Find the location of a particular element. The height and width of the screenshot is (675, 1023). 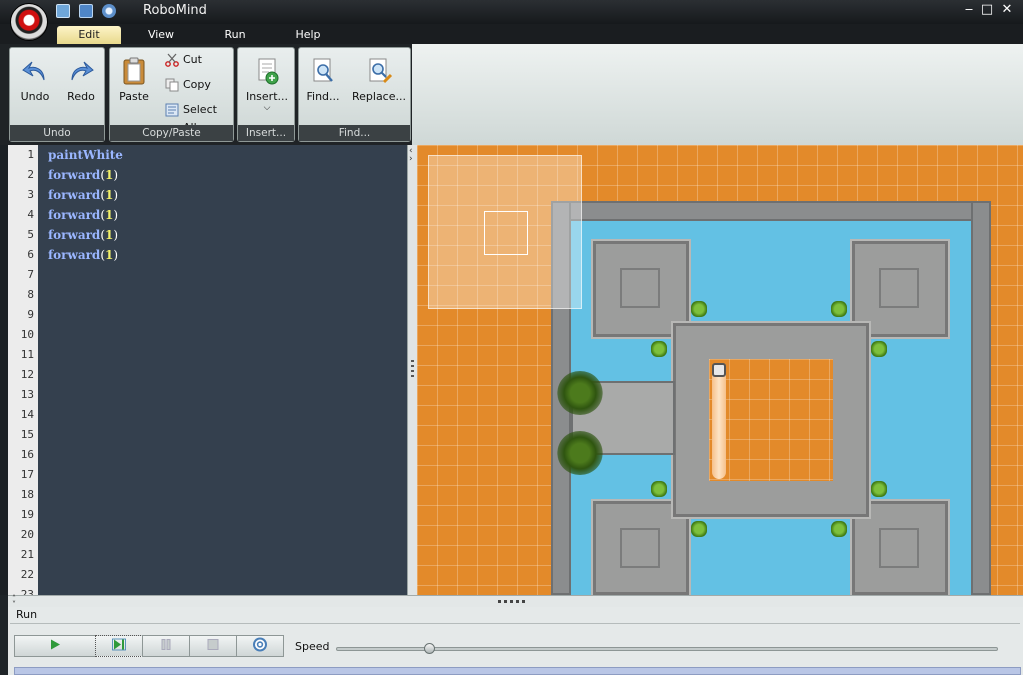

painted-white-trail is located at coordinates (719, 423).